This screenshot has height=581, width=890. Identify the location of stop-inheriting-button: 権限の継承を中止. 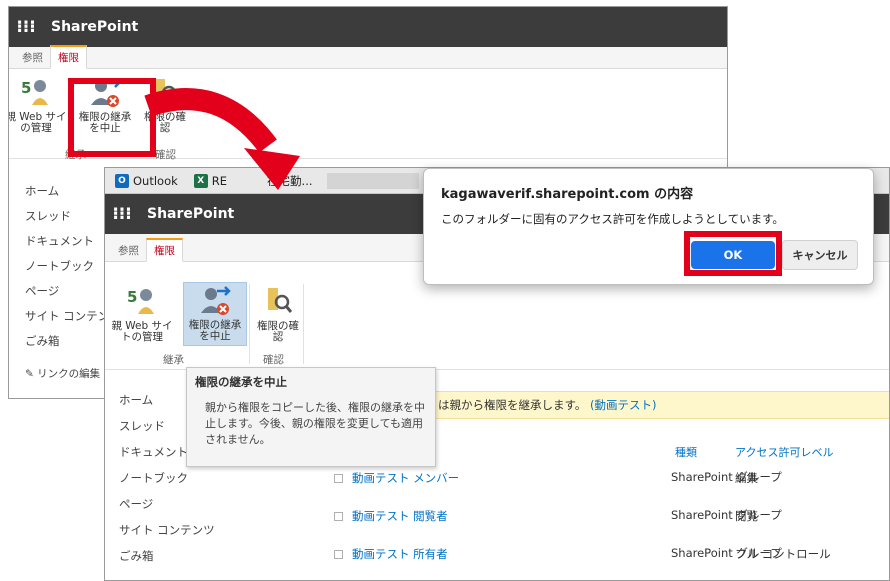
(215, 314).